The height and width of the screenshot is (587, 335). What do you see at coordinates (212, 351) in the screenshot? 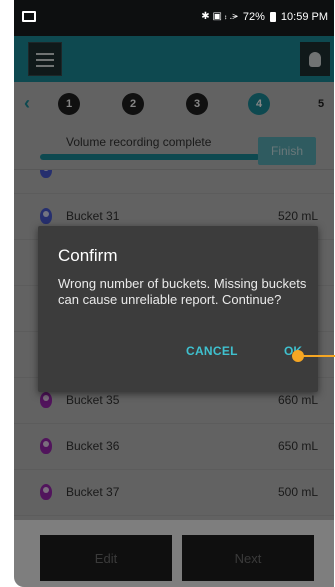
I see `cancel-button: CANCEL` at bounding box center [212, 351].